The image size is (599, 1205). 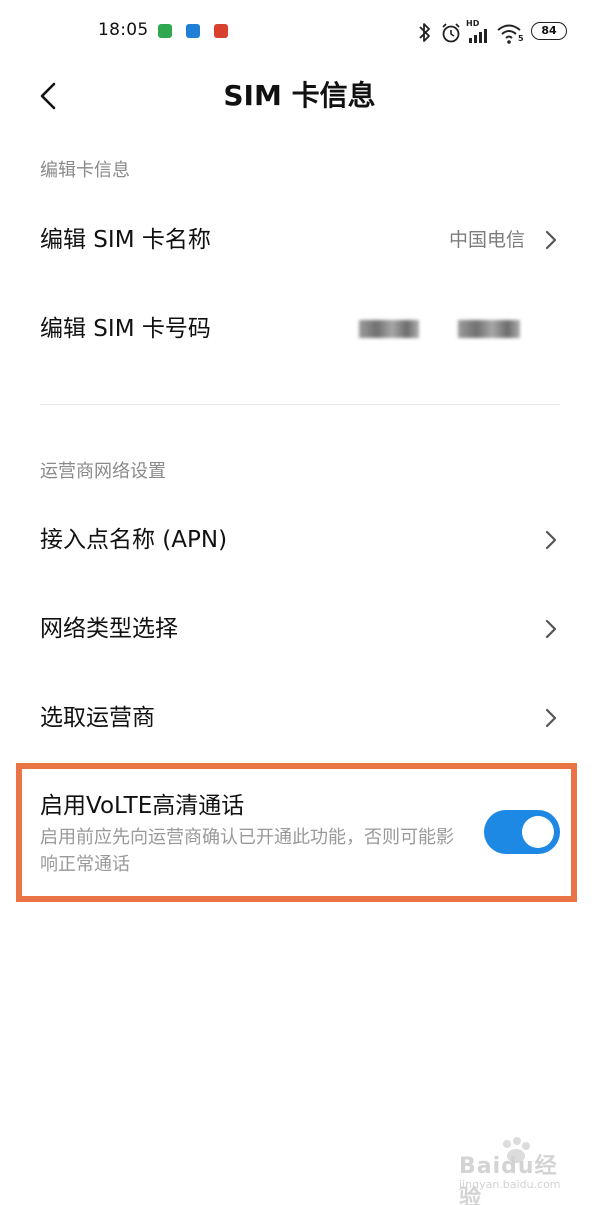 I want to click on volte-toggle, so click(x=522, y=832).